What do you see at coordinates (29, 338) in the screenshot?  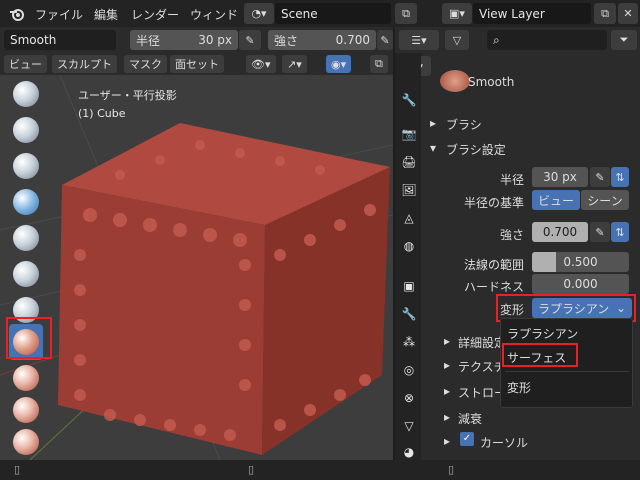 I see `highlight-smooth-tool` at bounding box center [29, 338].